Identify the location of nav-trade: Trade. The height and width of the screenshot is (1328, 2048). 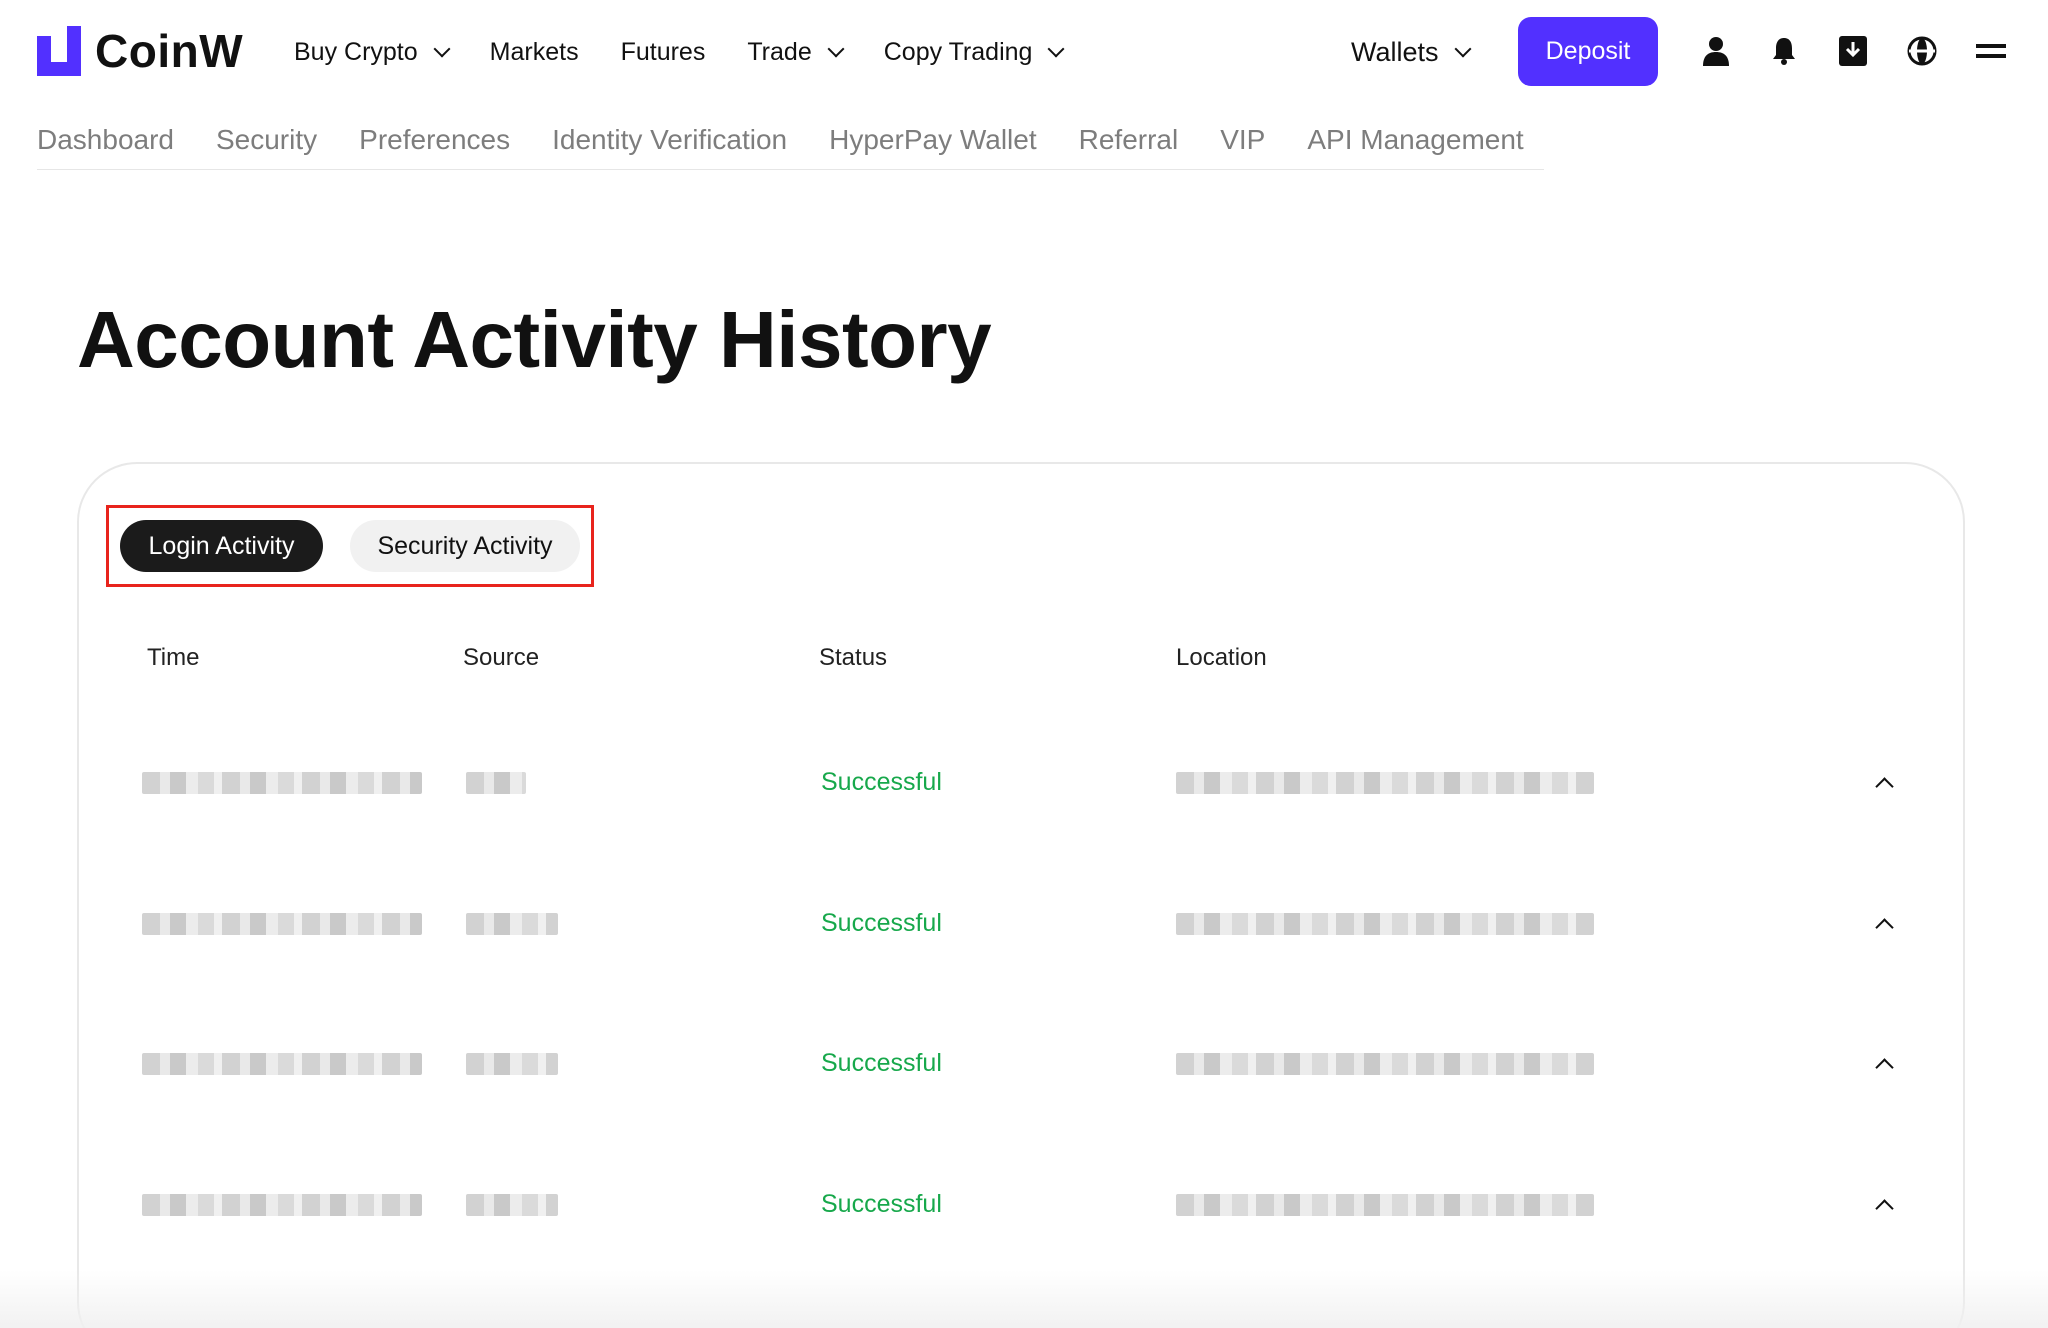
(796, 52).